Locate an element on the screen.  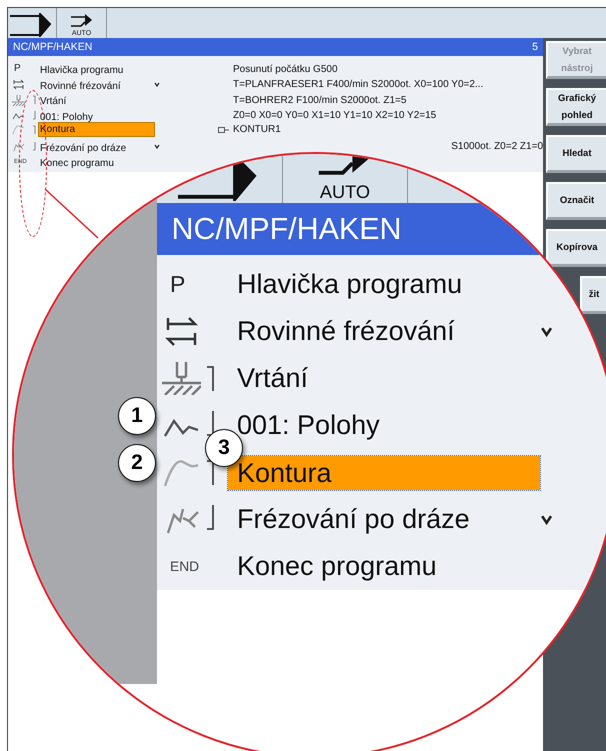
step-icon-letter: END is located at coordinates (184, 567).